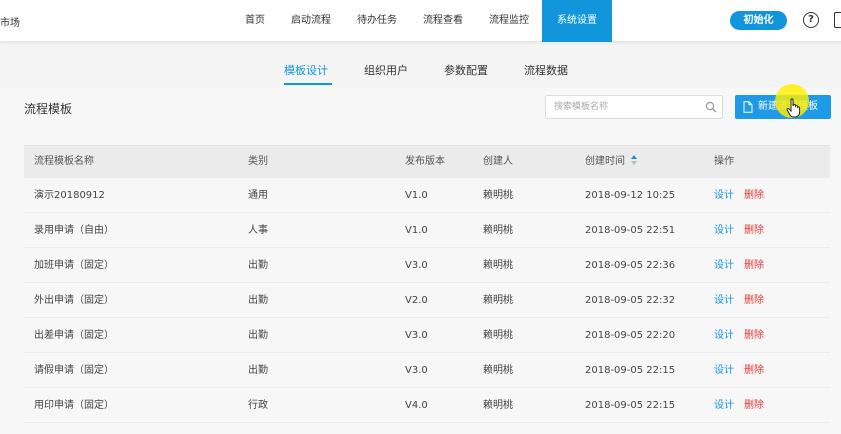  What do you see at coordinates (748, 107) in the screenshot?
I see `new-document-icon` at bounding box center [748, 107].